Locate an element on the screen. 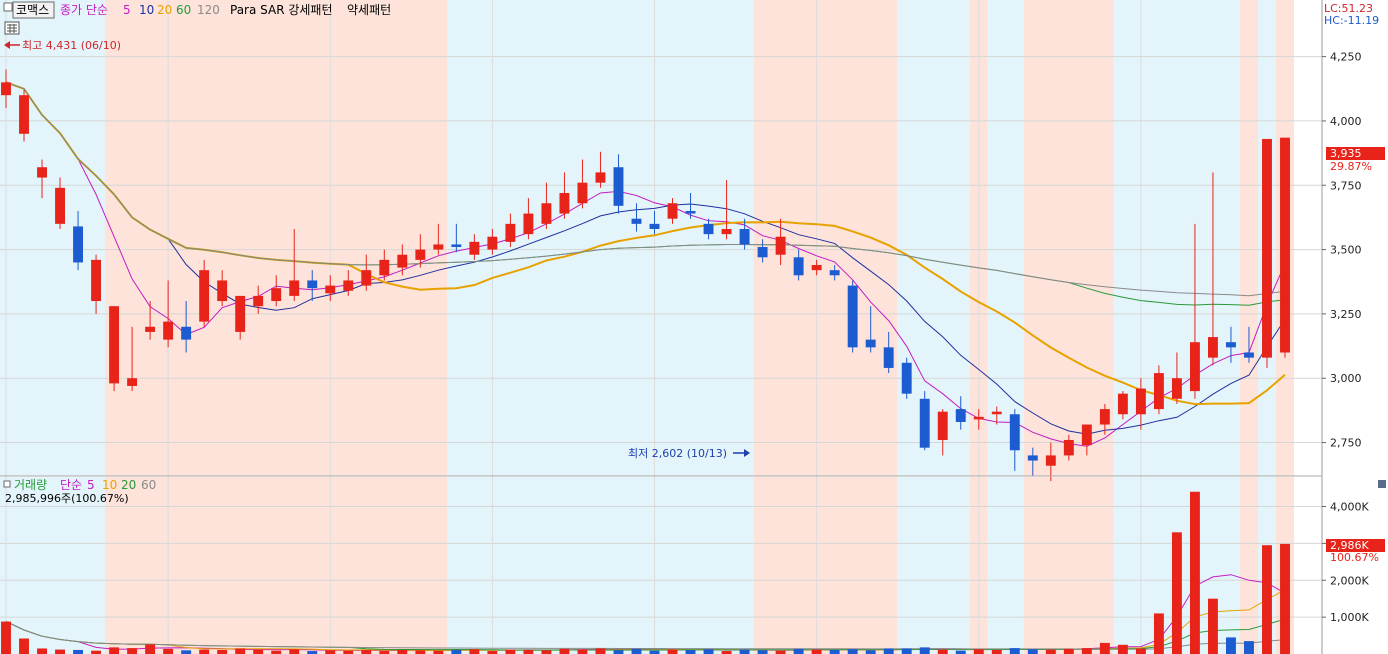  price-tick-label: 2,750 is located at coordinates (1346, 443).